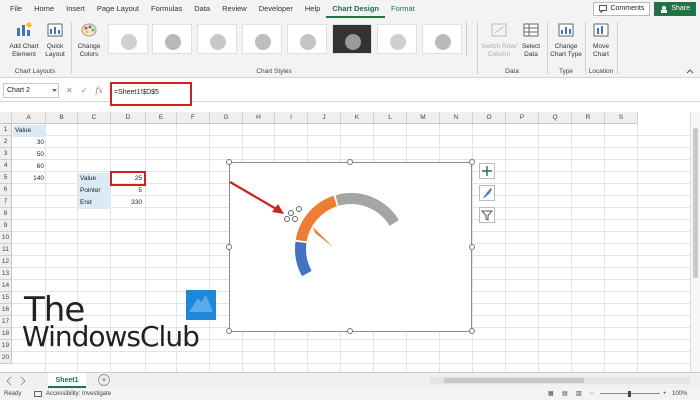 The height and width of the screenshot is (400, 700). I want to click on tab-formulas: Formulas, so click(166, 9).